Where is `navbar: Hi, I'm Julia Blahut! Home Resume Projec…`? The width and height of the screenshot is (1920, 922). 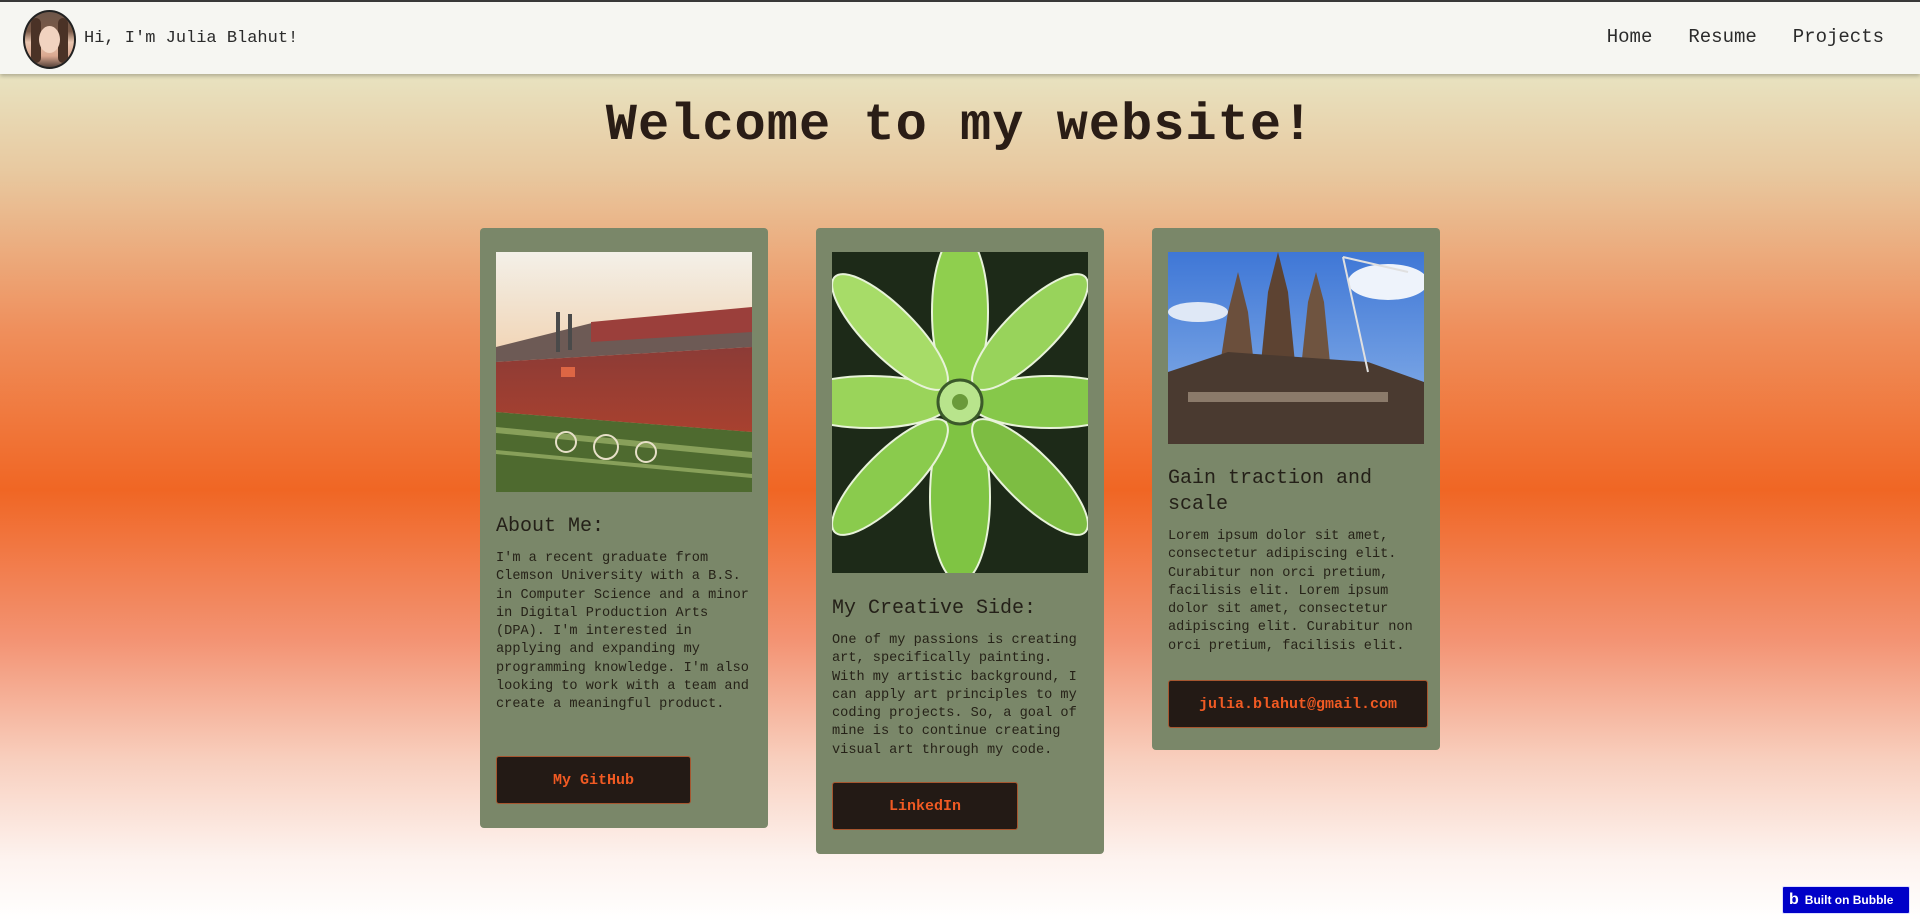 navbar: Hi, I'm Julia Blahut! Home Resume Projec… is located at coordinates (960, 38).